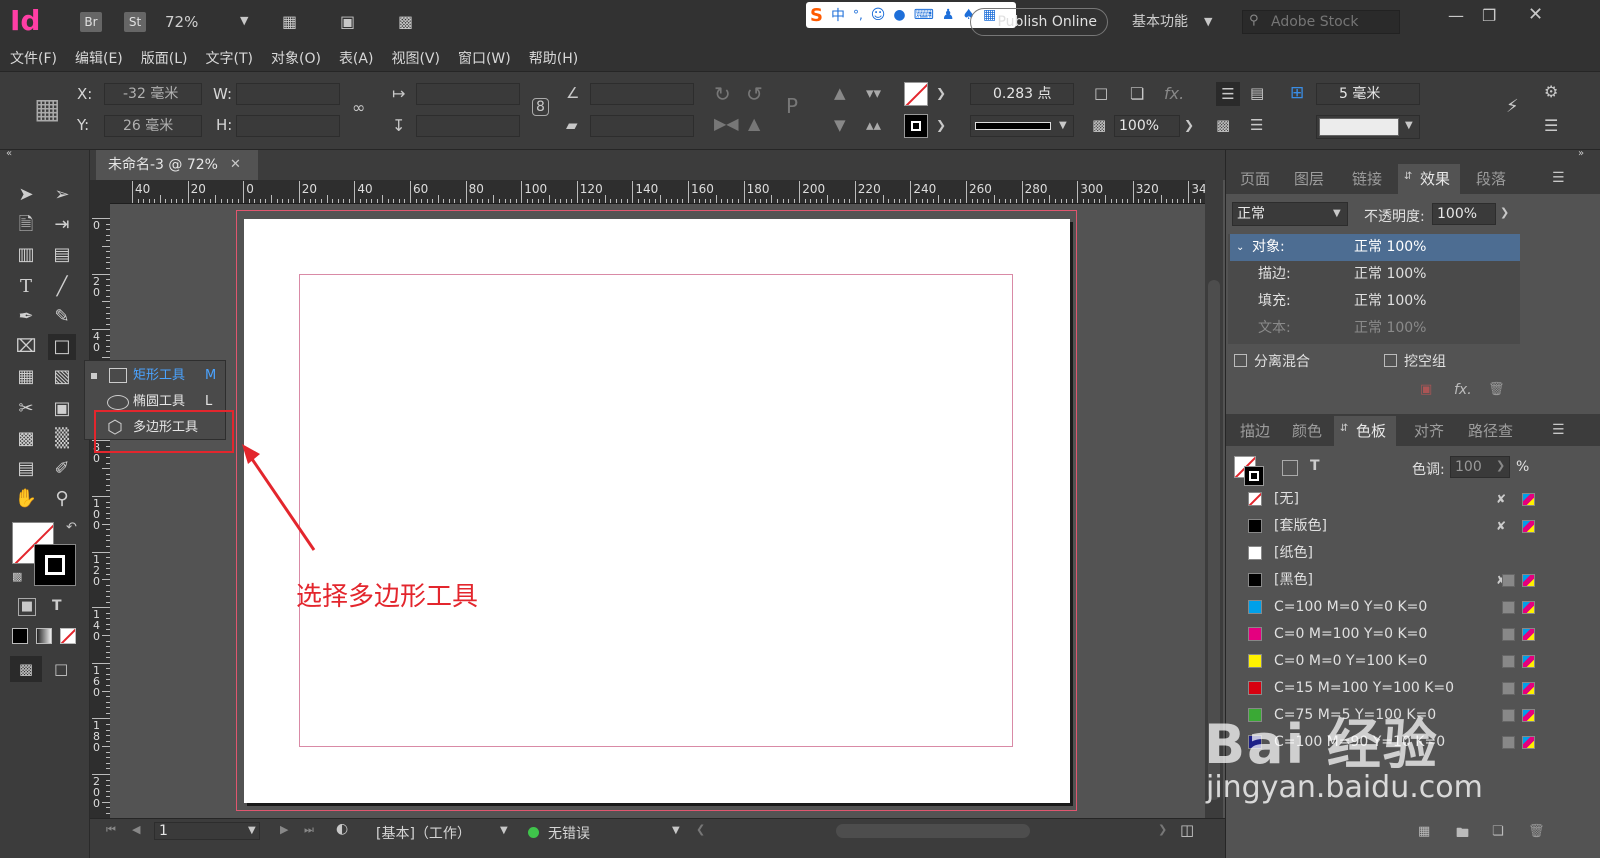 The width and height of the screenshot is (1600, 858). Describe the element at coordinates (1489, 15) in the screenshot. I see `restore-icon: ❐` at that location.